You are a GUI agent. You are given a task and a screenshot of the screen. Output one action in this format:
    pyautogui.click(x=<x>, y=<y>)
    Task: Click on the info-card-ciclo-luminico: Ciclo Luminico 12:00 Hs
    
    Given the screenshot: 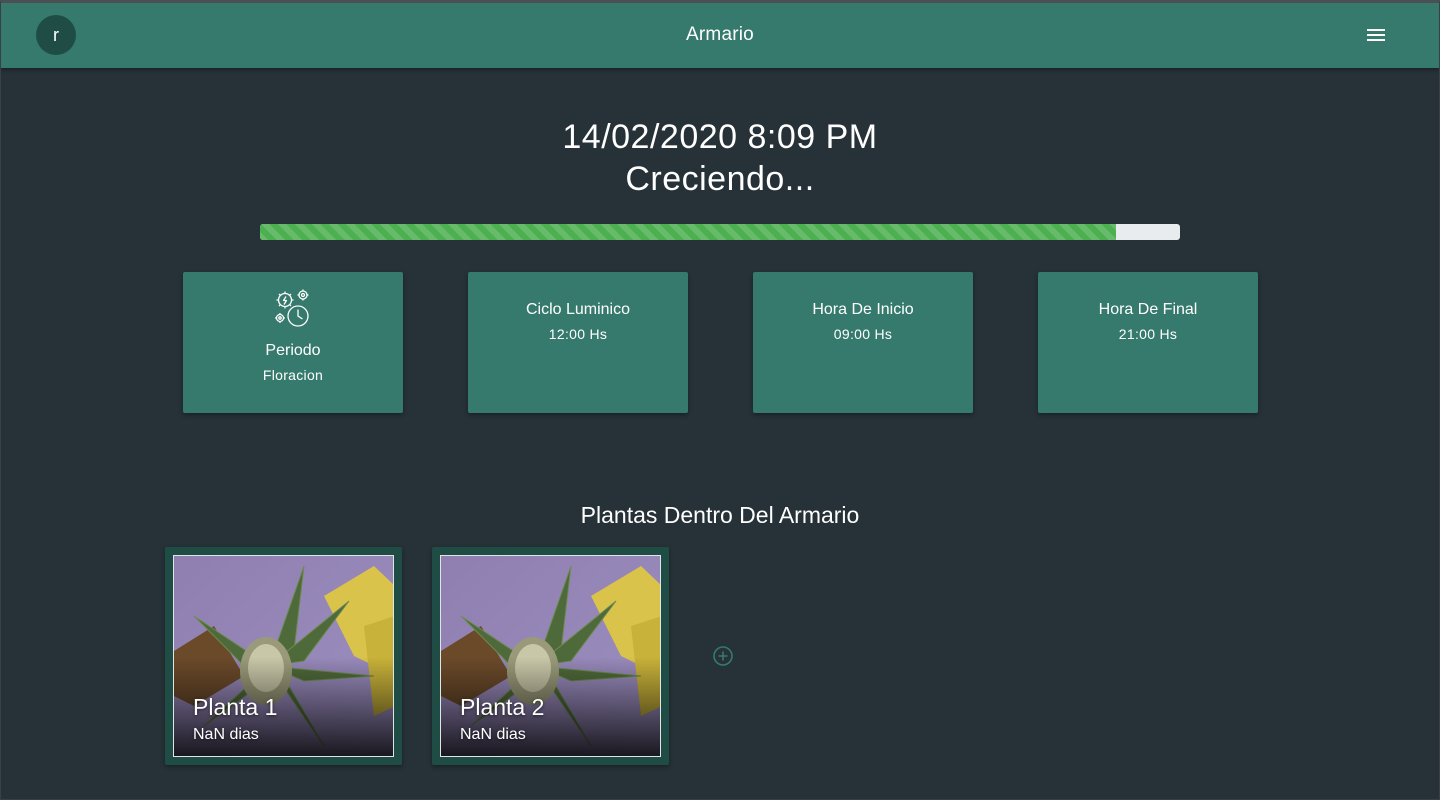 What is the action you would take?
    pyautogui.click(x=578, y=342)
    